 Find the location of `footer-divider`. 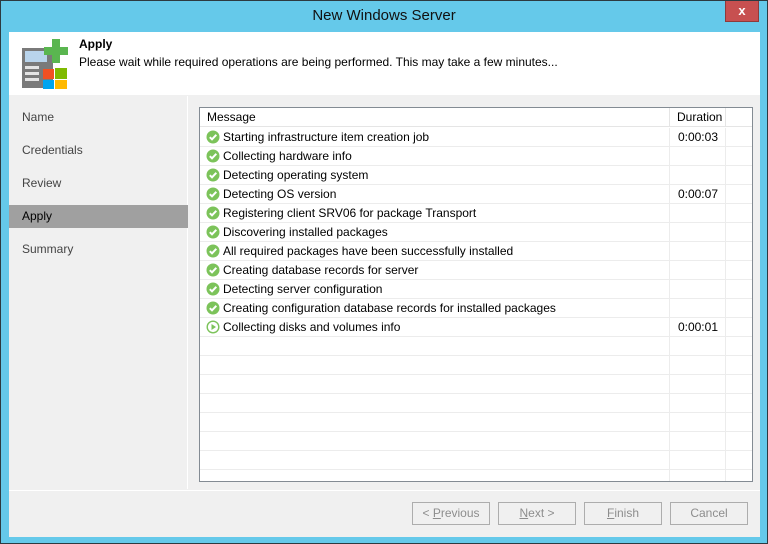

footer-divider is located at coordinates (384, 490).